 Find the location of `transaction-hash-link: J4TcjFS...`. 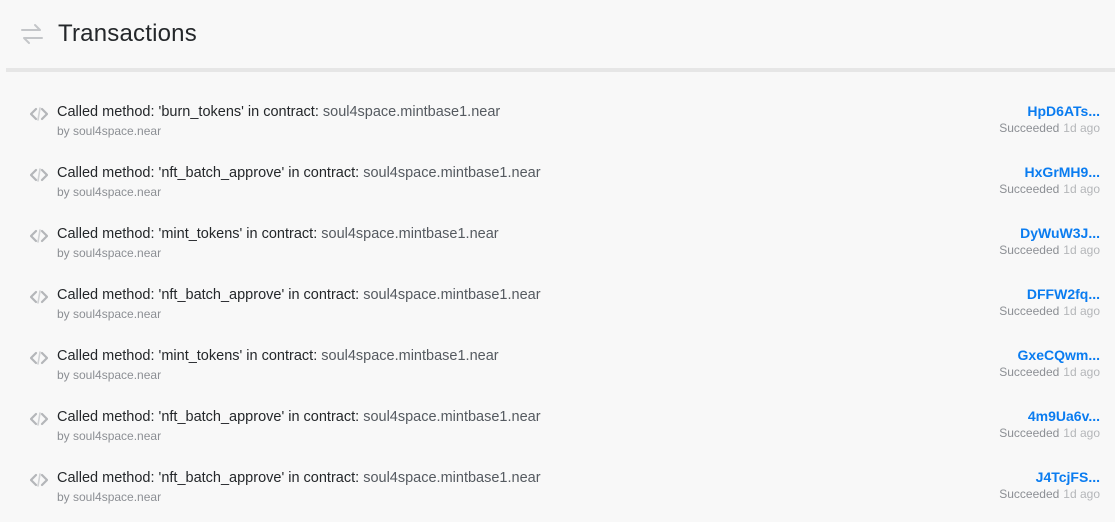

transaction-hash-link: J4TcjFS... is located at coordinates (1068, 477).